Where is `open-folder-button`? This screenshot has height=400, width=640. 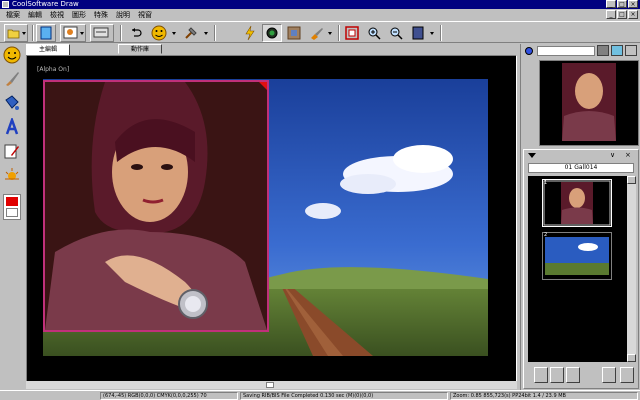
open-folder-button is located at coordinates (16, 33).